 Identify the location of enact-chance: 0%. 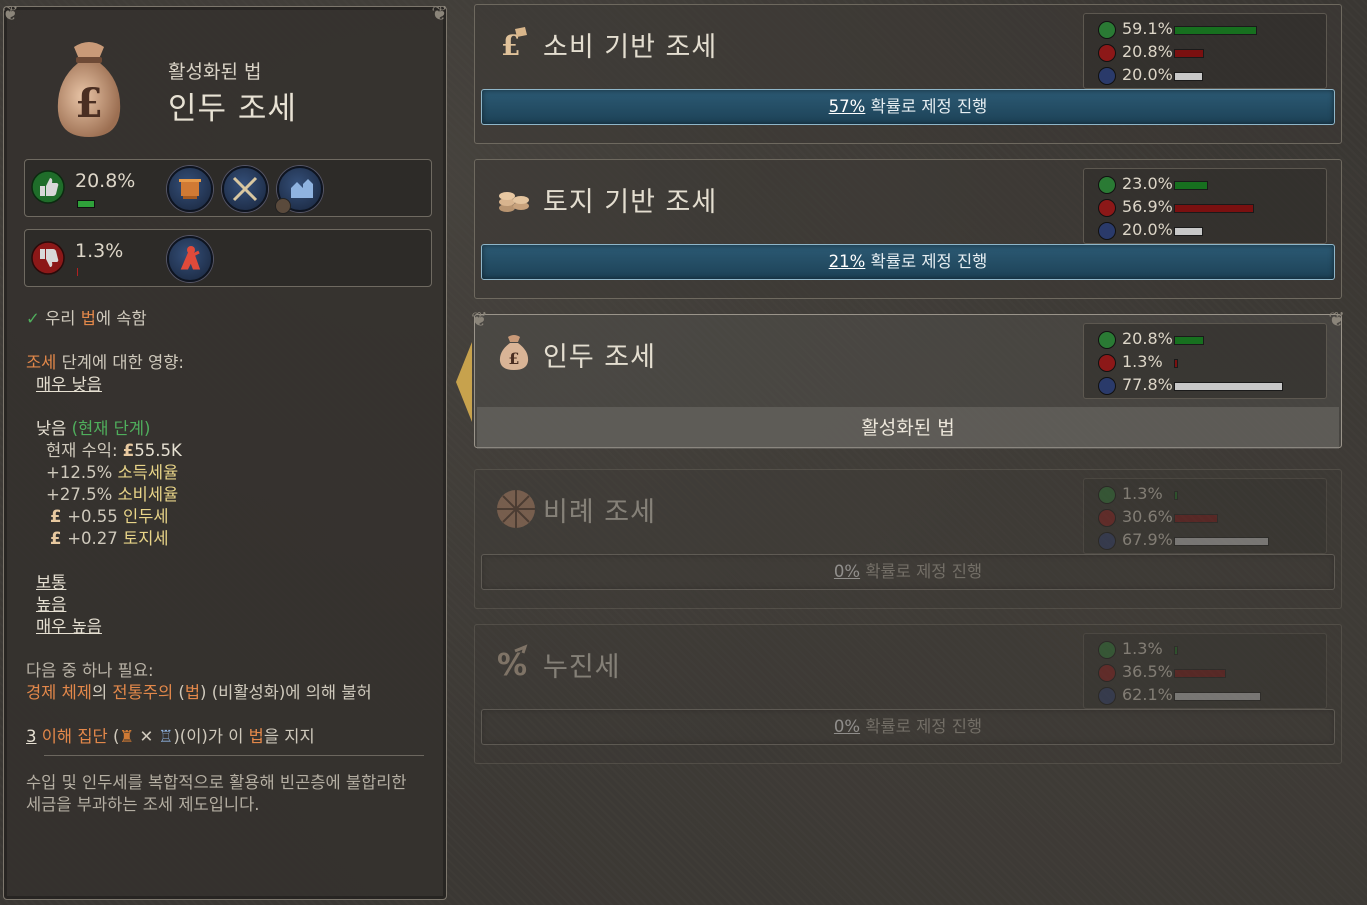
(847, 571).